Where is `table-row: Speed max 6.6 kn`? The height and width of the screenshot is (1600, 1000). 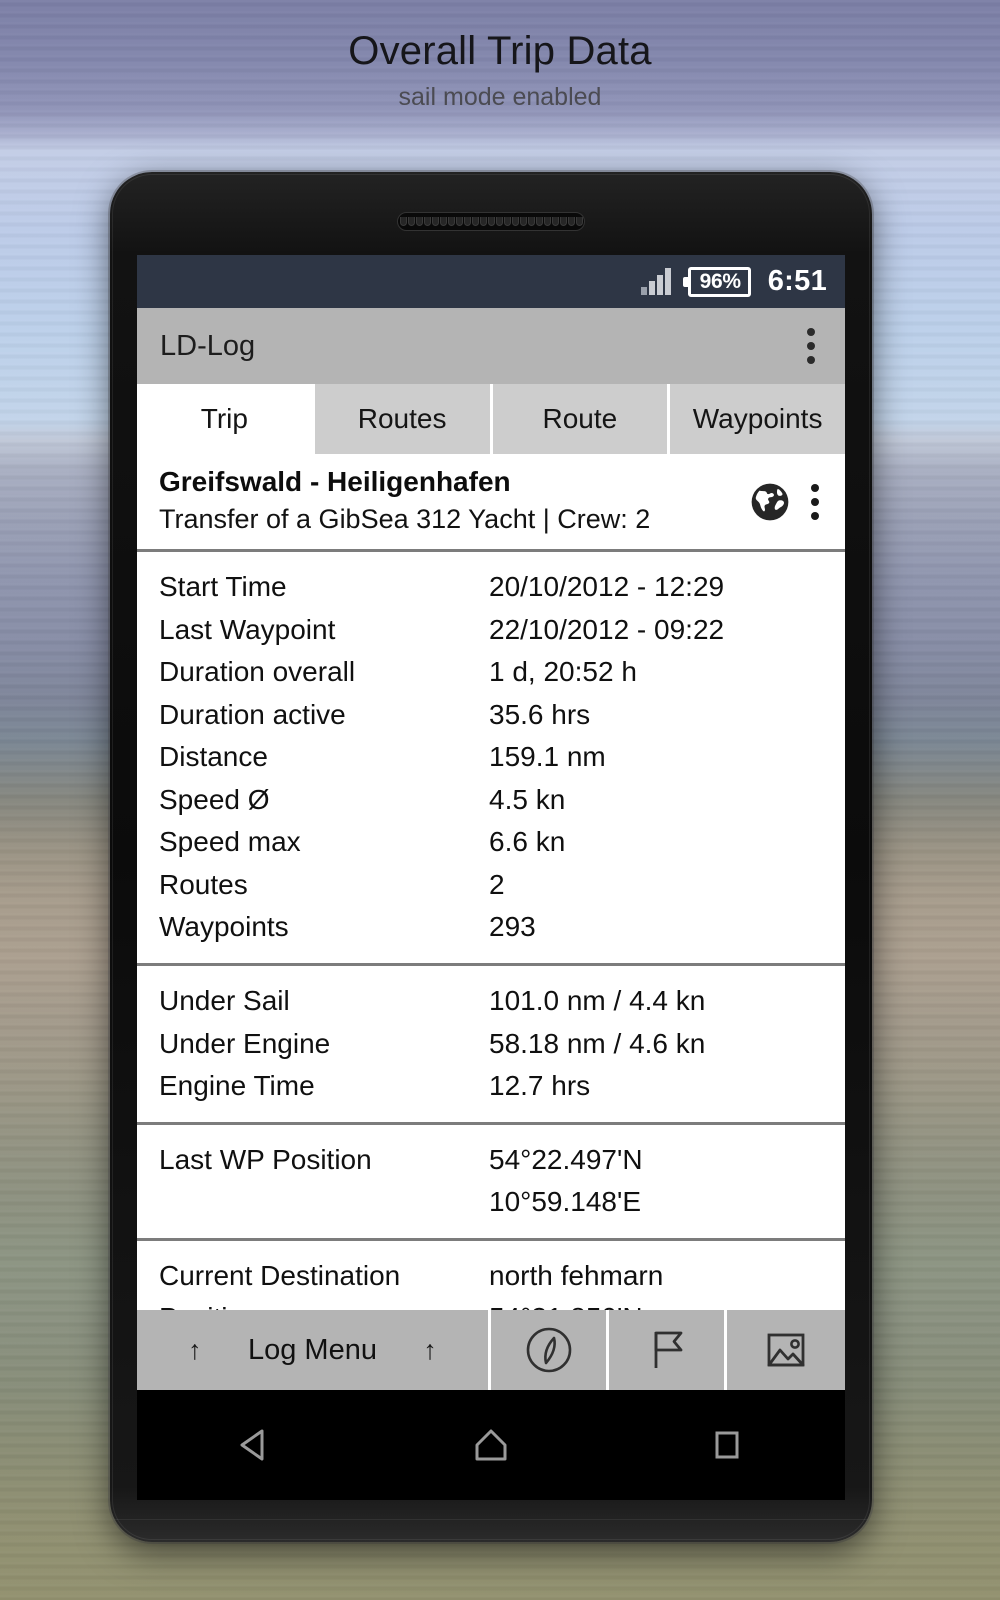
table-row: Speed max 6.6 kn is located at coordinates (491, 842).